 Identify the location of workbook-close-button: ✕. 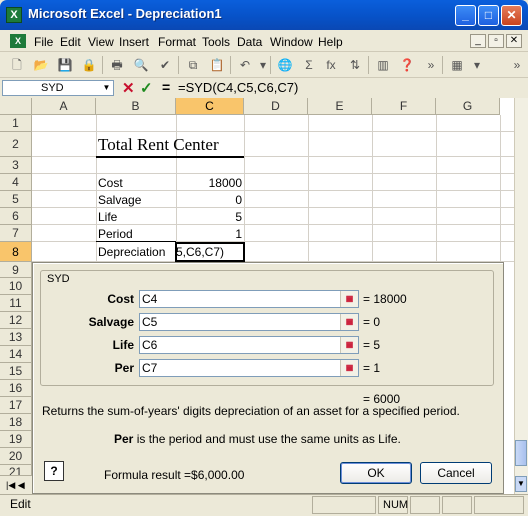
(514, 41).